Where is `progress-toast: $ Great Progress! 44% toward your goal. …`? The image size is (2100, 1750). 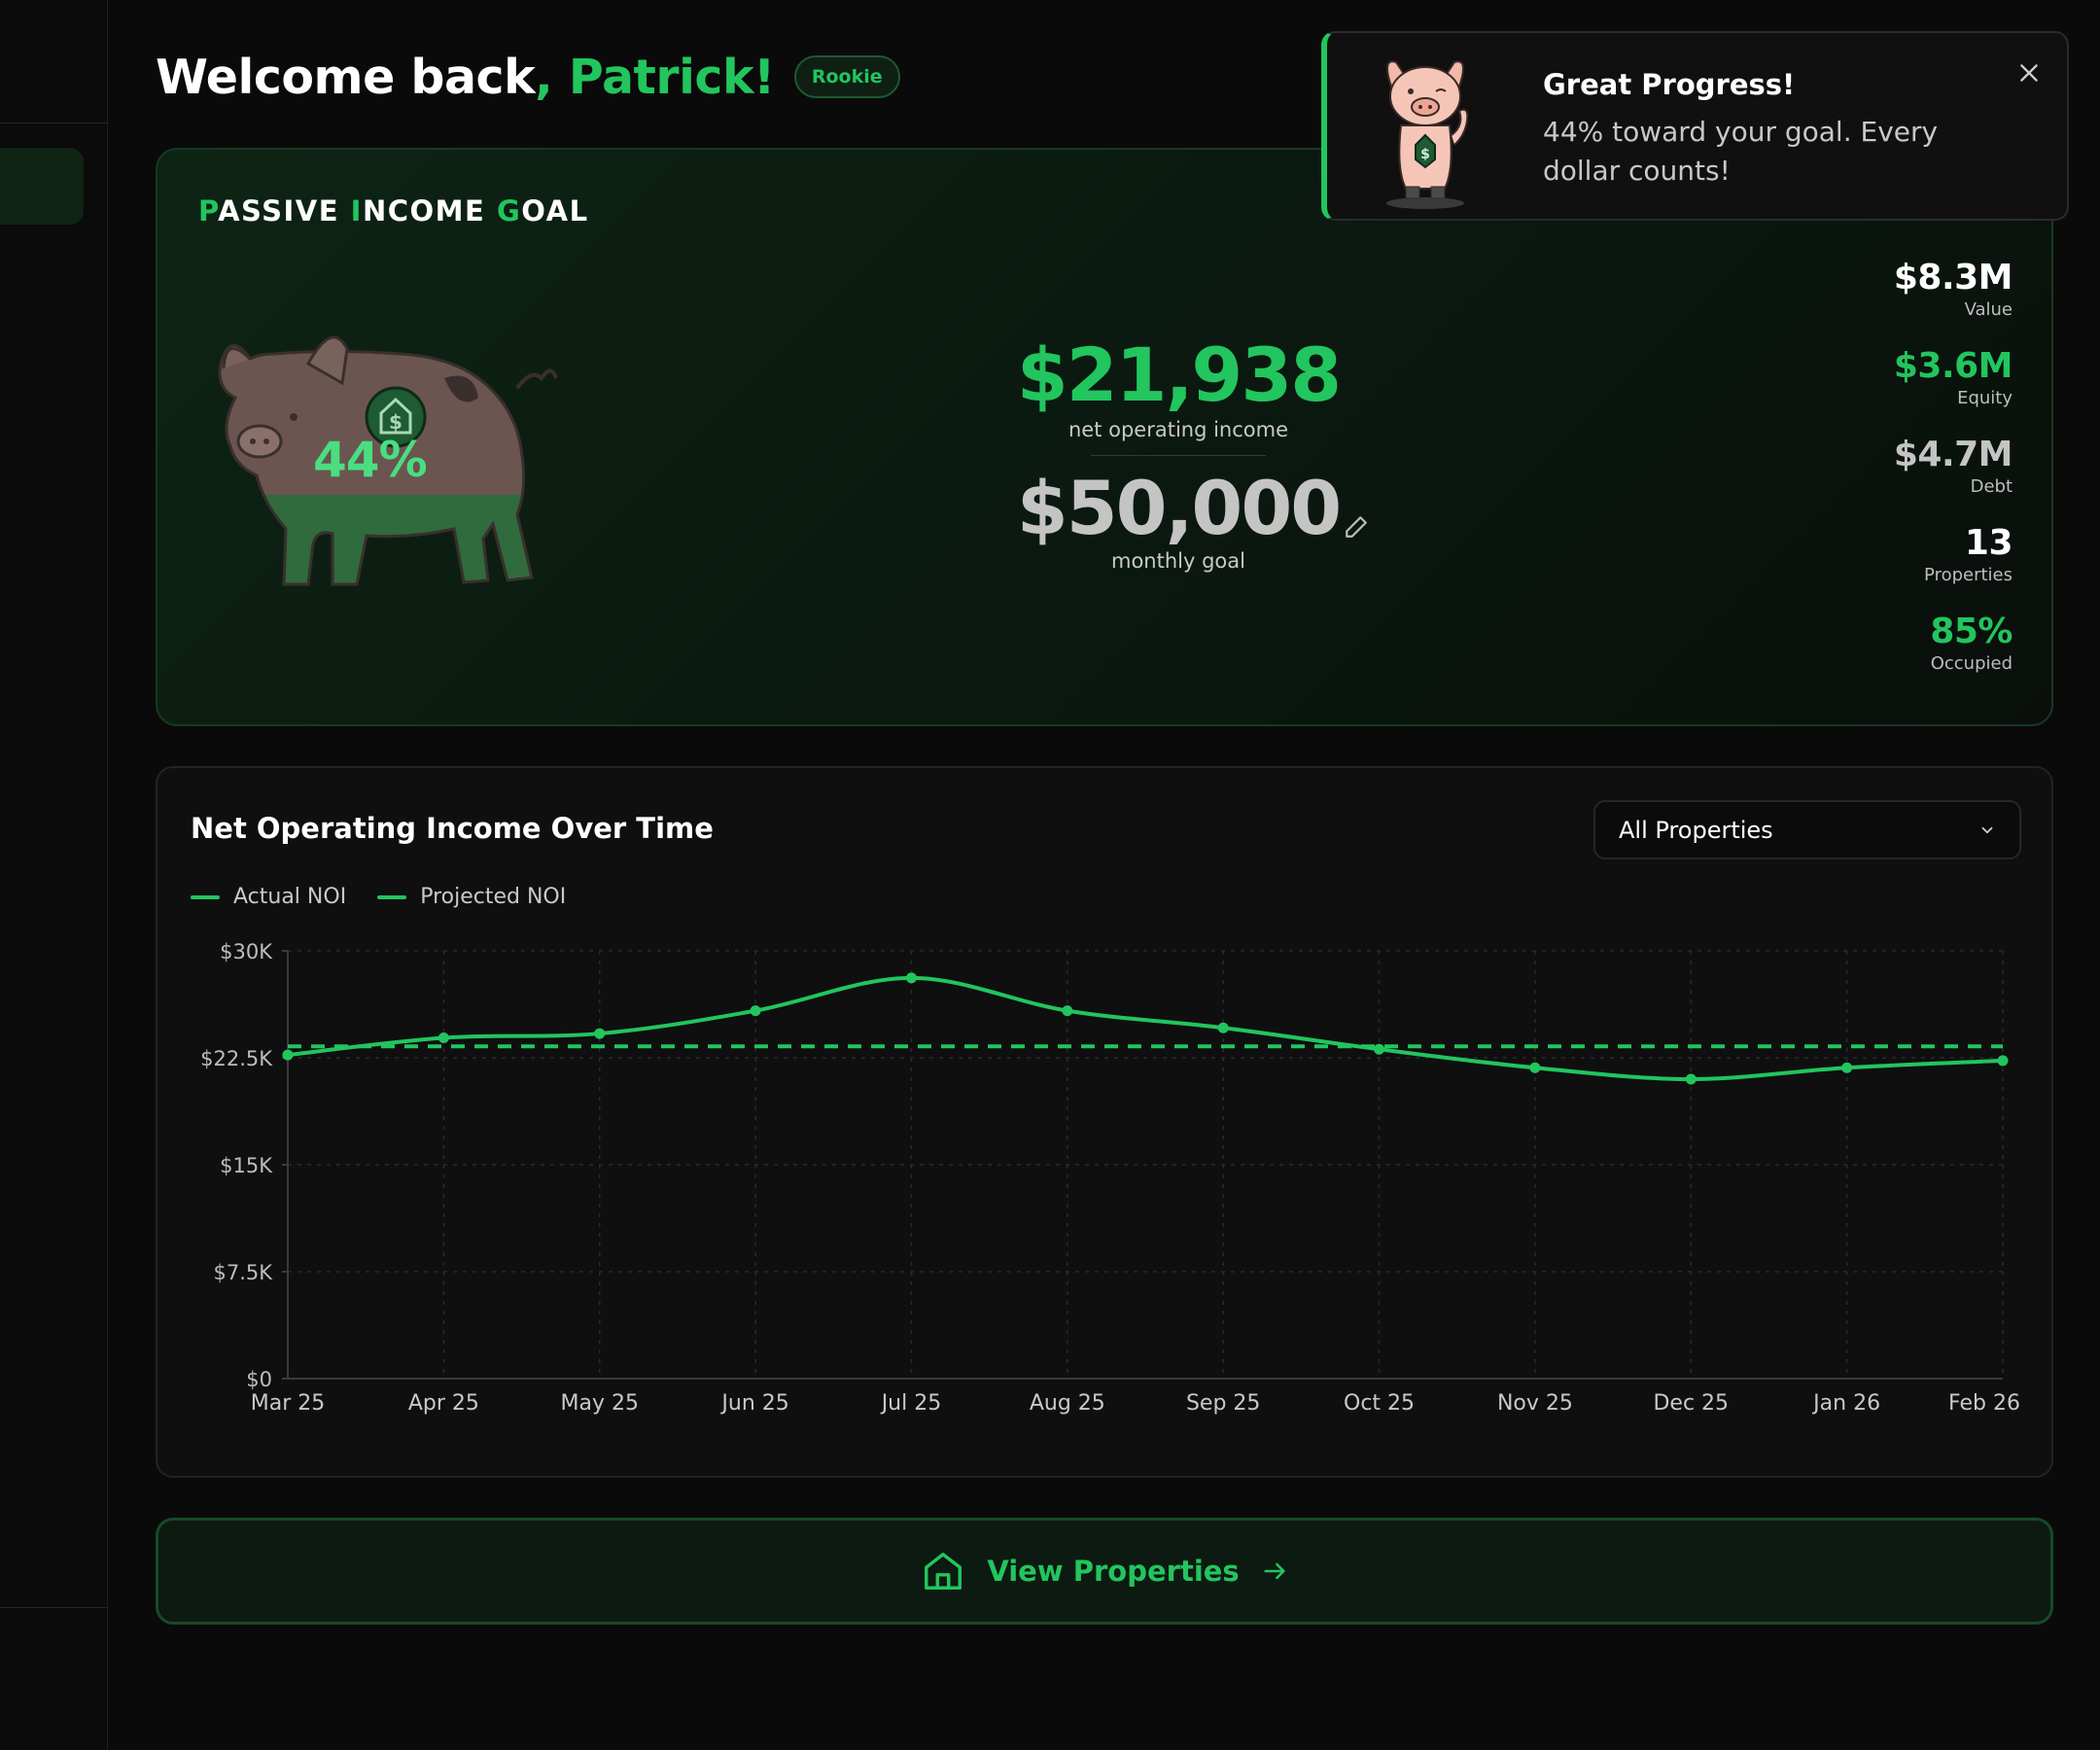
progress-toast: $ Great Progress! 44% toward your goal. … is located at coordinates (1695, 126).